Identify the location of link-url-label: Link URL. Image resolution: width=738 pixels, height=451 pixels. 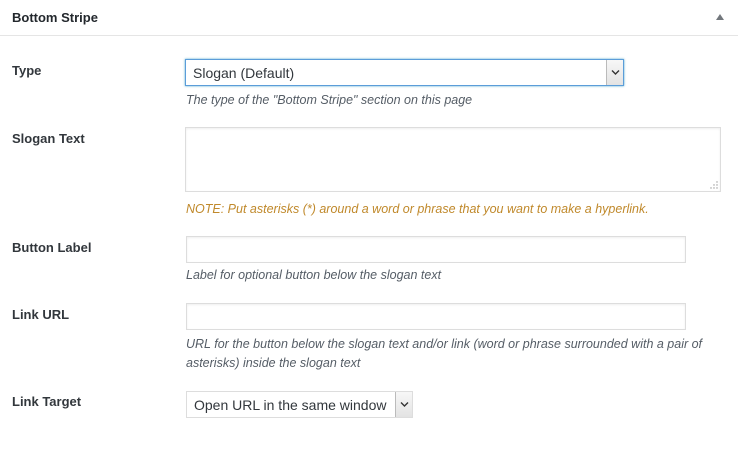
(41, 314).